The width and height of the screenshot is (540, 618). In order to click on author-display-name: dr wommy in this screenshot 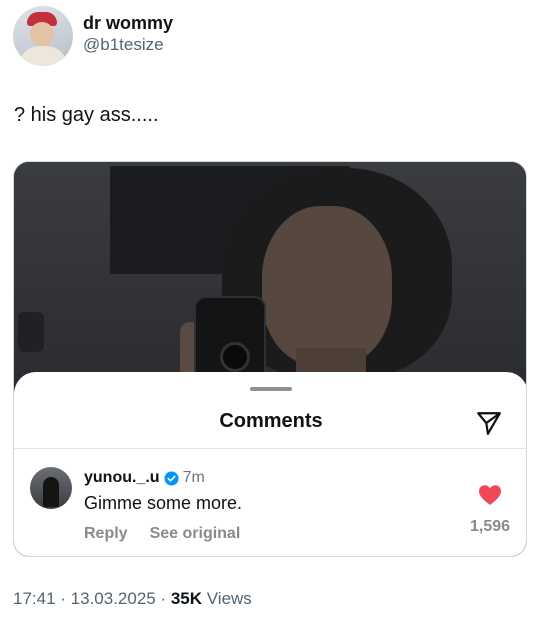, I will do `click(128, 23)`.